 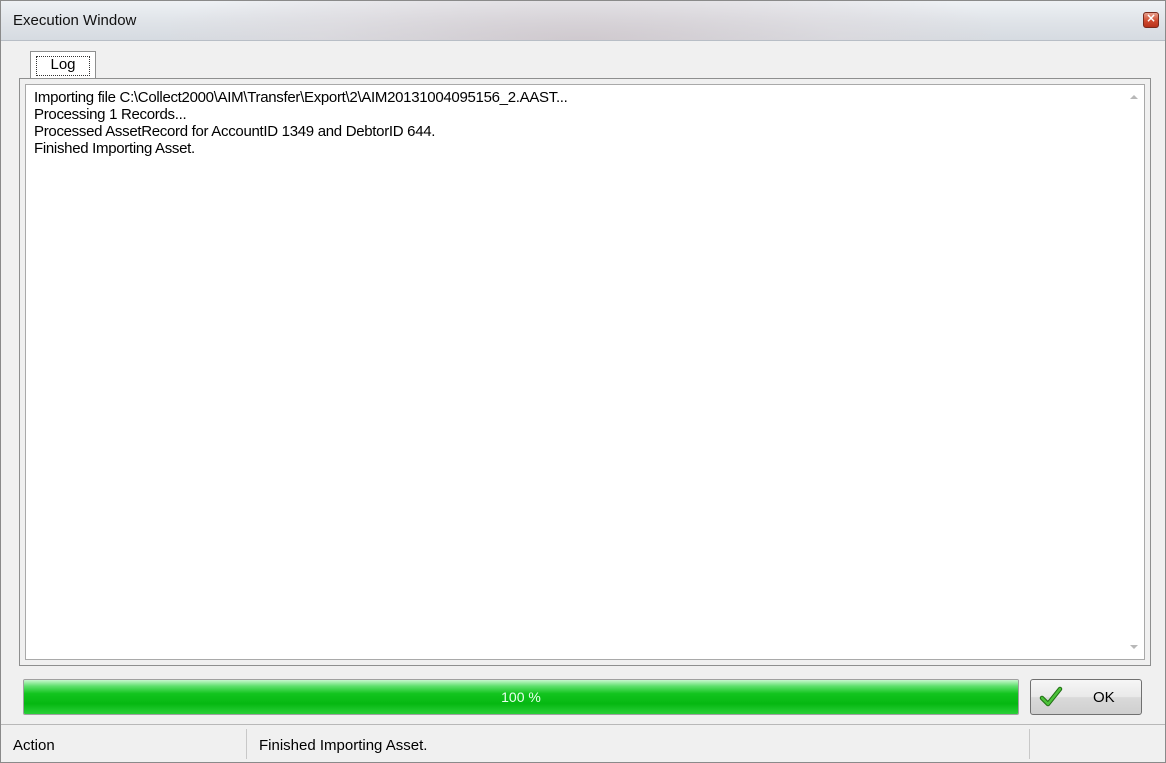 What do you see at coordinates (584, 65) in the screenshot?
I see `tab-strip: Log` at bounding box center [584, 65].